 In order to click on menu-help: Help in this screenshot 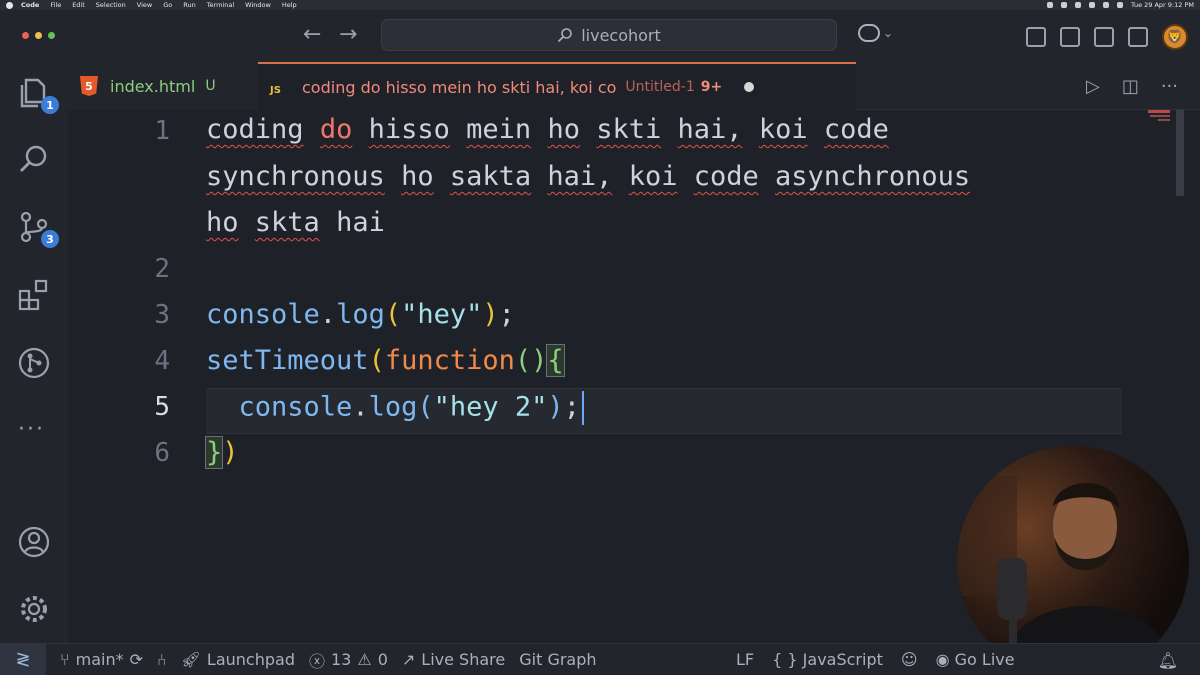, I will do `click(289, 5)`.